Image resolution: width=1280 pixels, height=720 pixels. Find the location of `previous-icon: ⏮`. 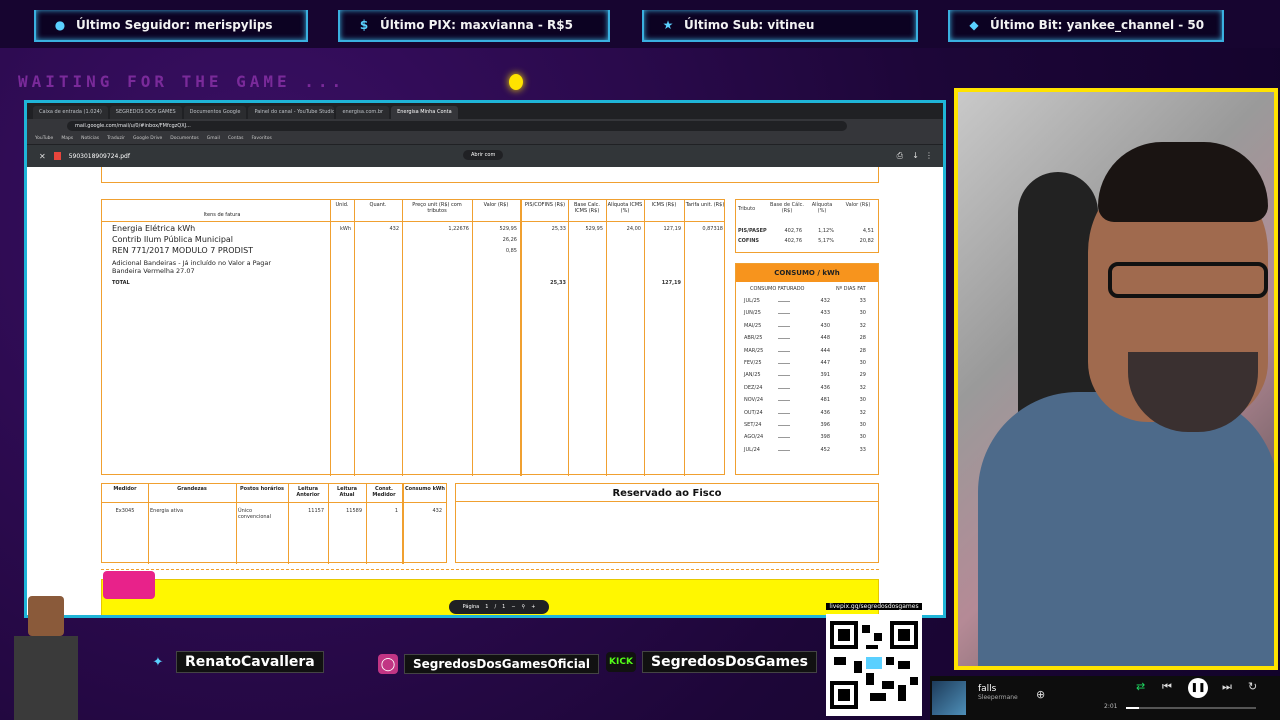

previous-icon: ⏮ is located at coordinates (1167, 687).